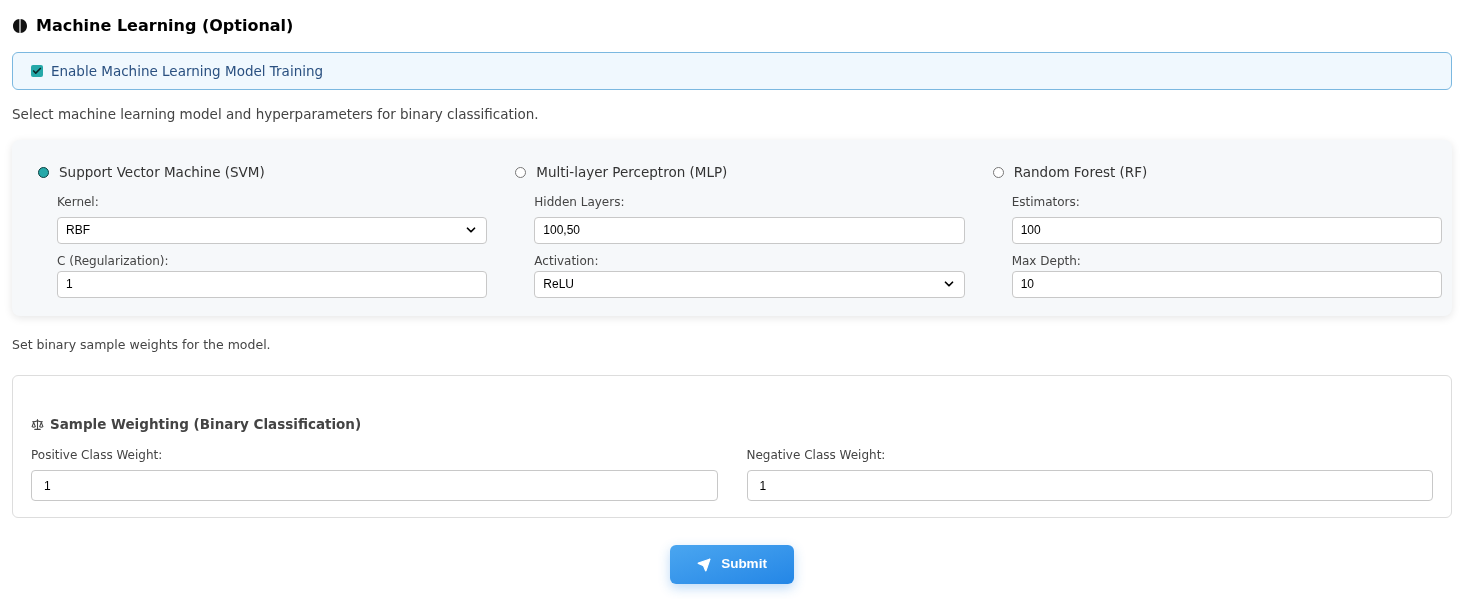 The width and height of the screenshot is (1464, 599). What do you see at coordinates (1046, 261) in the screenshot?
I see `field-label: Max Depth:` at bounding box center [1046, 261].